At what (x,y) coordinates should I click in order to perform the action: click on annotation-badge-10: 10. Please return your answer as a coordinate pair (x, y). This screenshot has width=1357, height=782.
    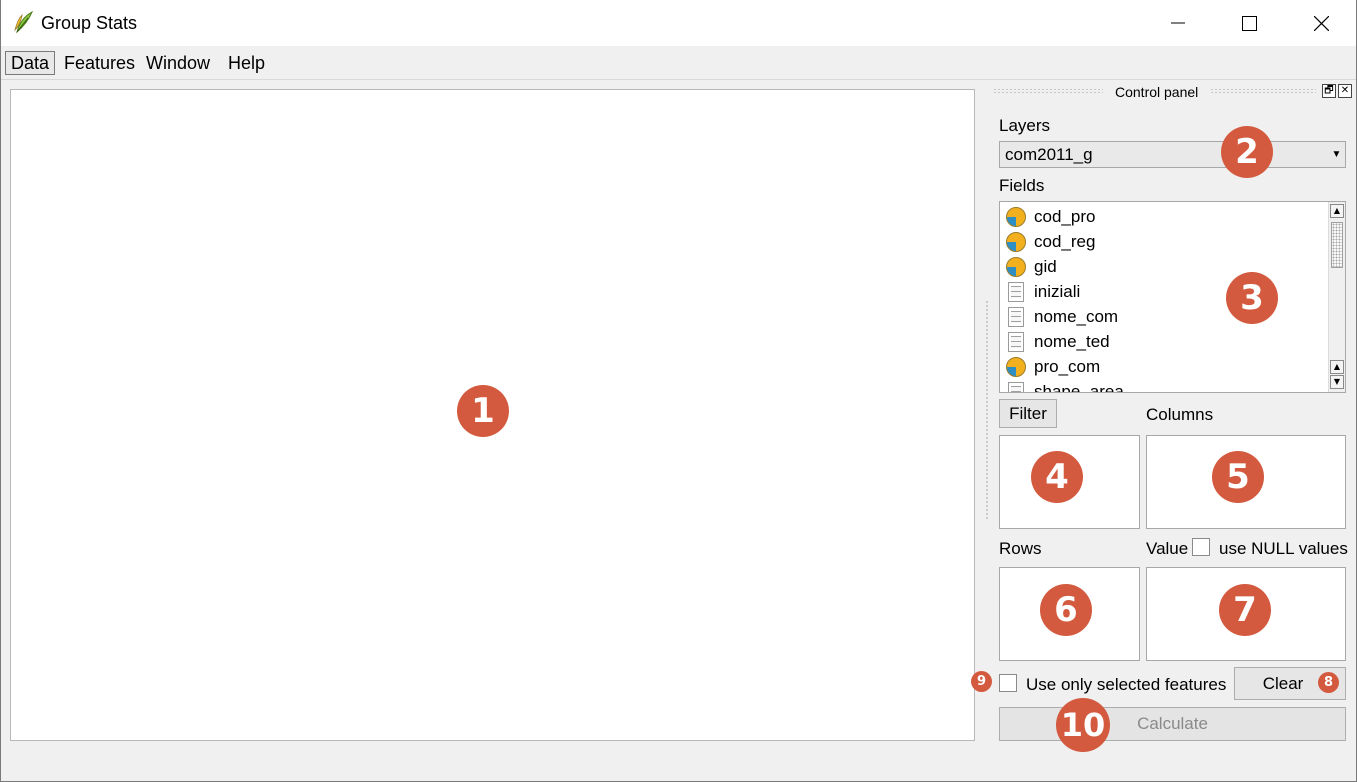
    Looking at the image, I should click on (1083, 725).